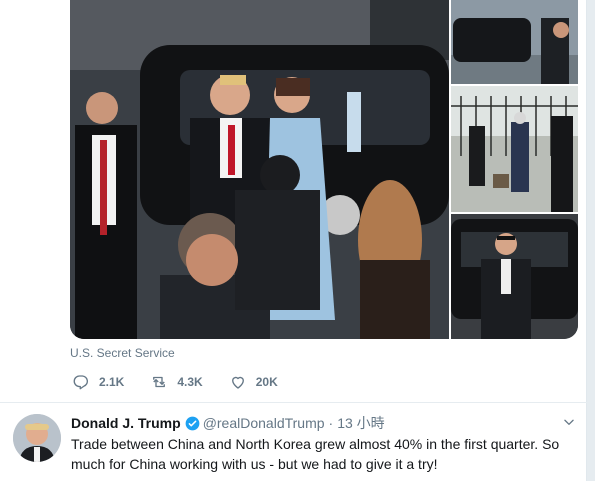 The height and width of the screenshot is (481, 595). I want to click on like-button: 20K, so click(253, 382).